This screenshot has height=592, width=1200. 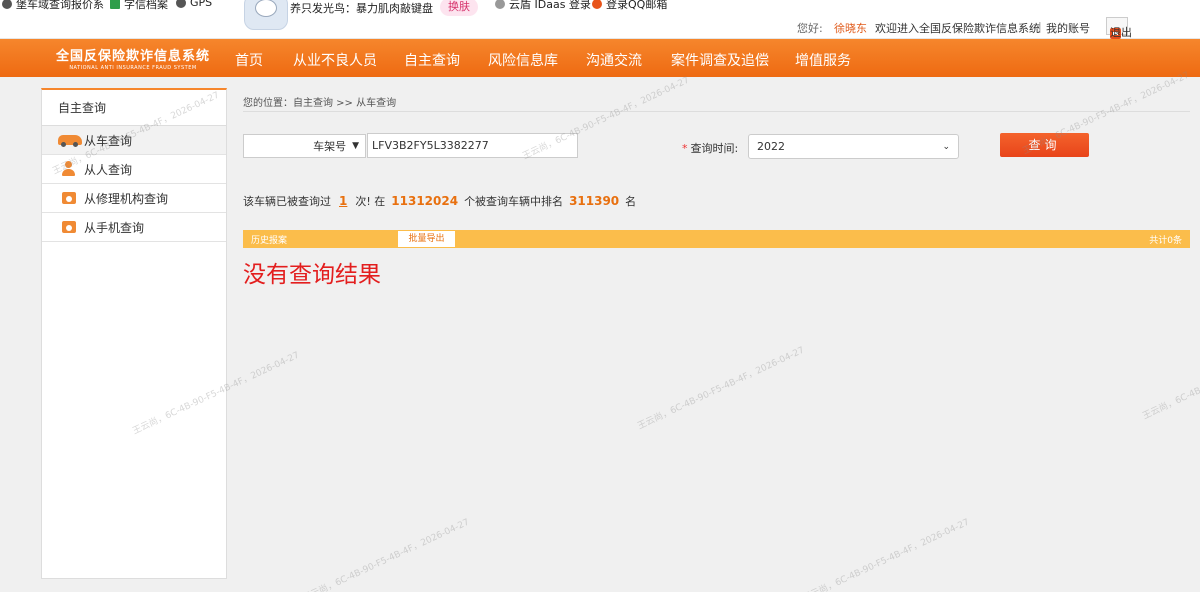 What do you see at coordinates (594, 201) in the screenshot?
I see `rank-number: 311390` at bounding box center [594, 201].